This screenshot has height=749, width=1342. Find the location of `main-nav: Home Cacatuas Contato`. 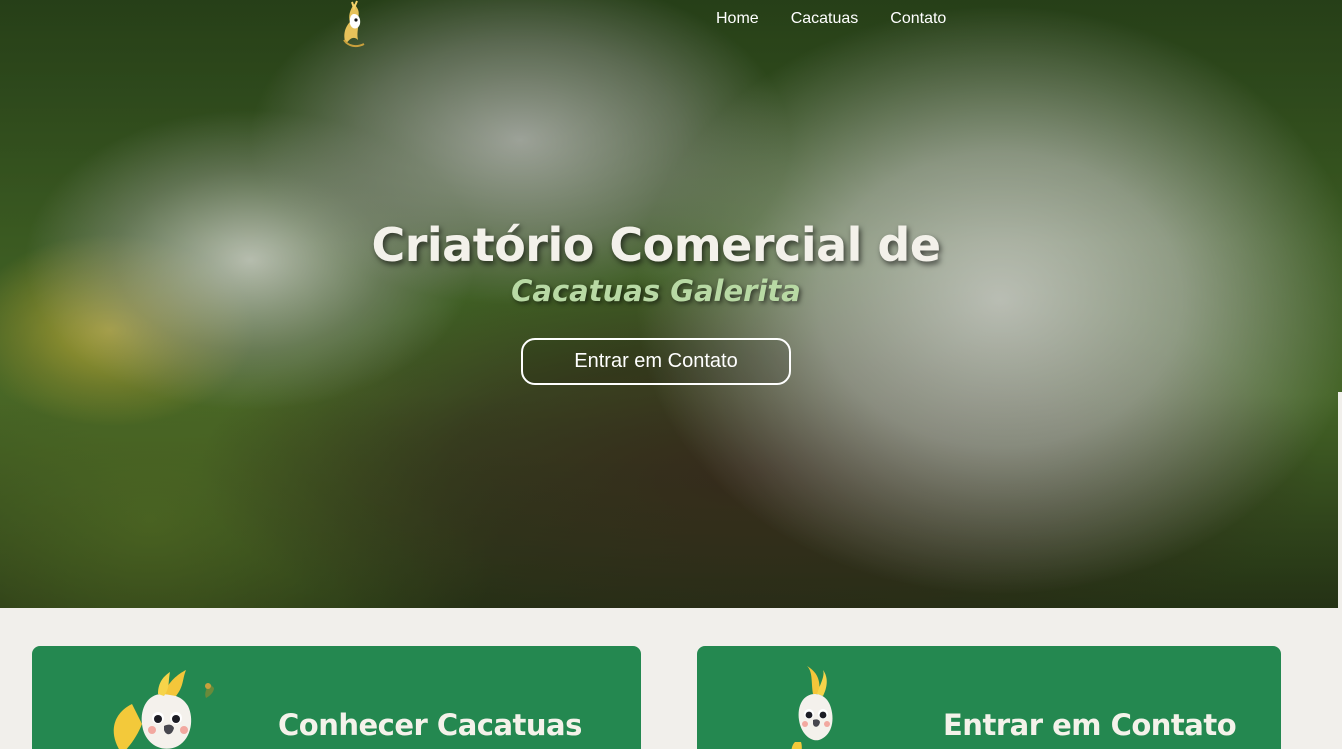

main-nav: Home Cacatuas Contato is located at coordinates (831, 19).